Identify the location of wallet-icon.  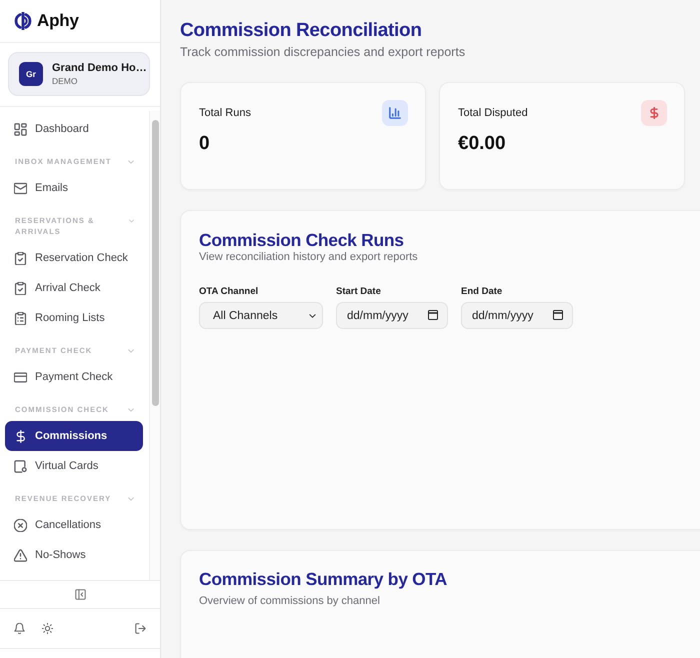
(20, 466).